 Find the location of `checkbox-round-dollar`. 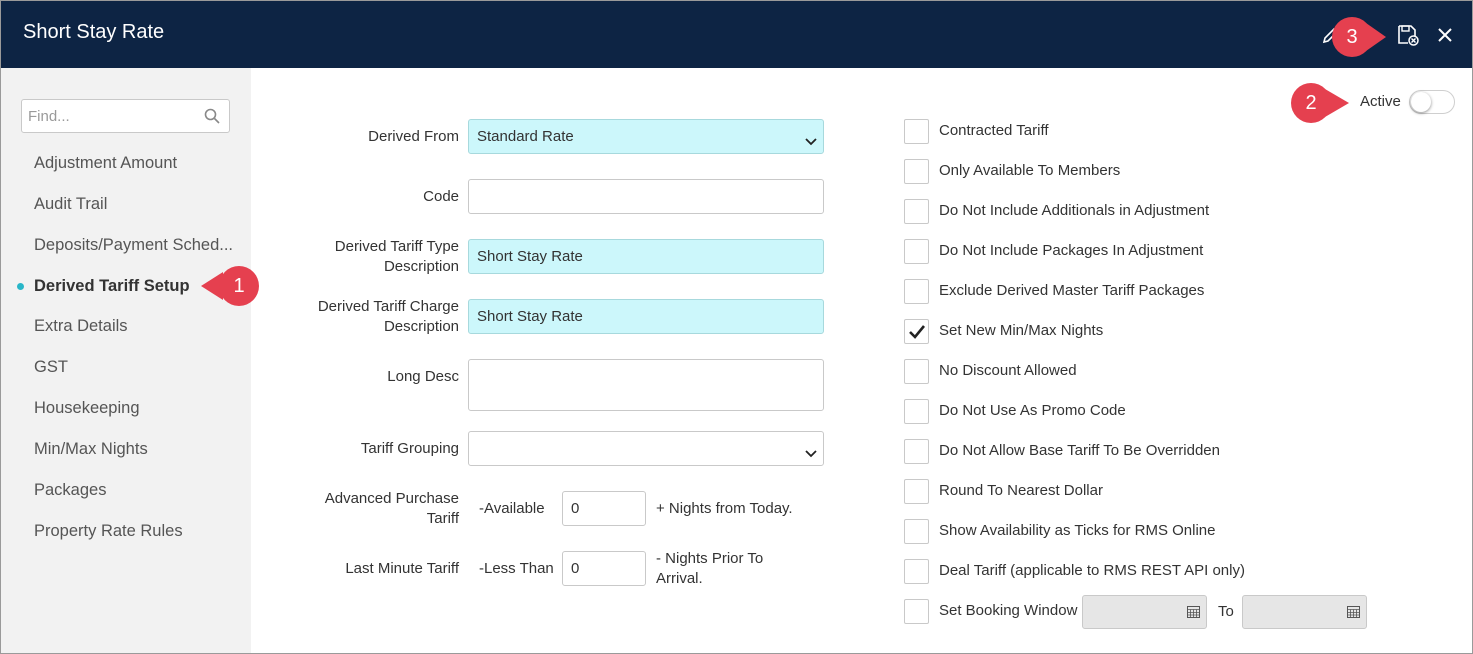

checkbox-round-dollar is located at coordinates (916, 491).